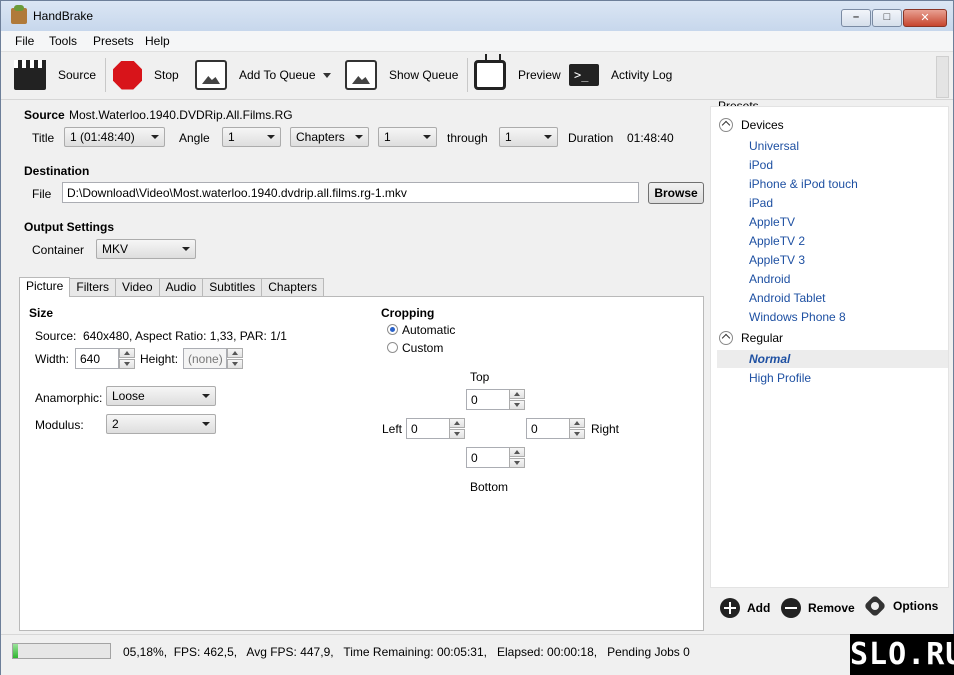  What do you see at coordinates (161, 424) in the screenshot?
I see `modulus-select: 2` at bounding box center [161, 424].